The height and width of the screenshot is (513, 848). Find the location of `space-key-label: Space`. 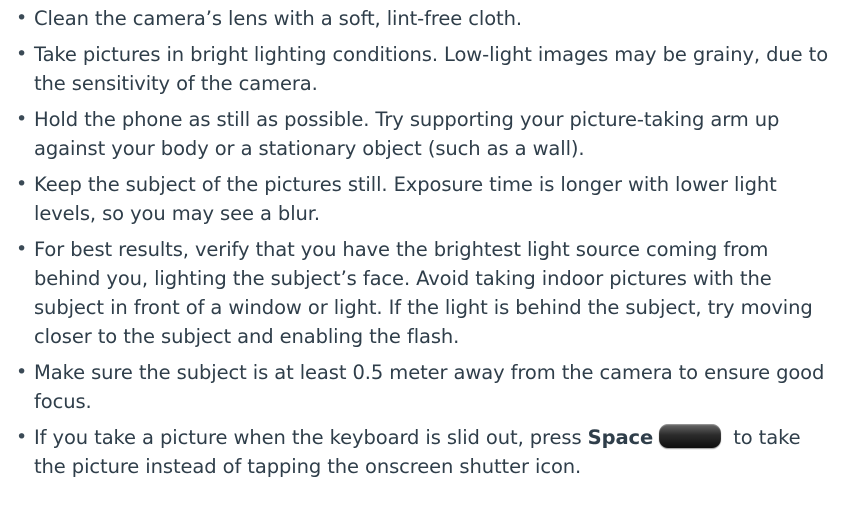

space-key-label: Space is located at coordinates (620, 437).